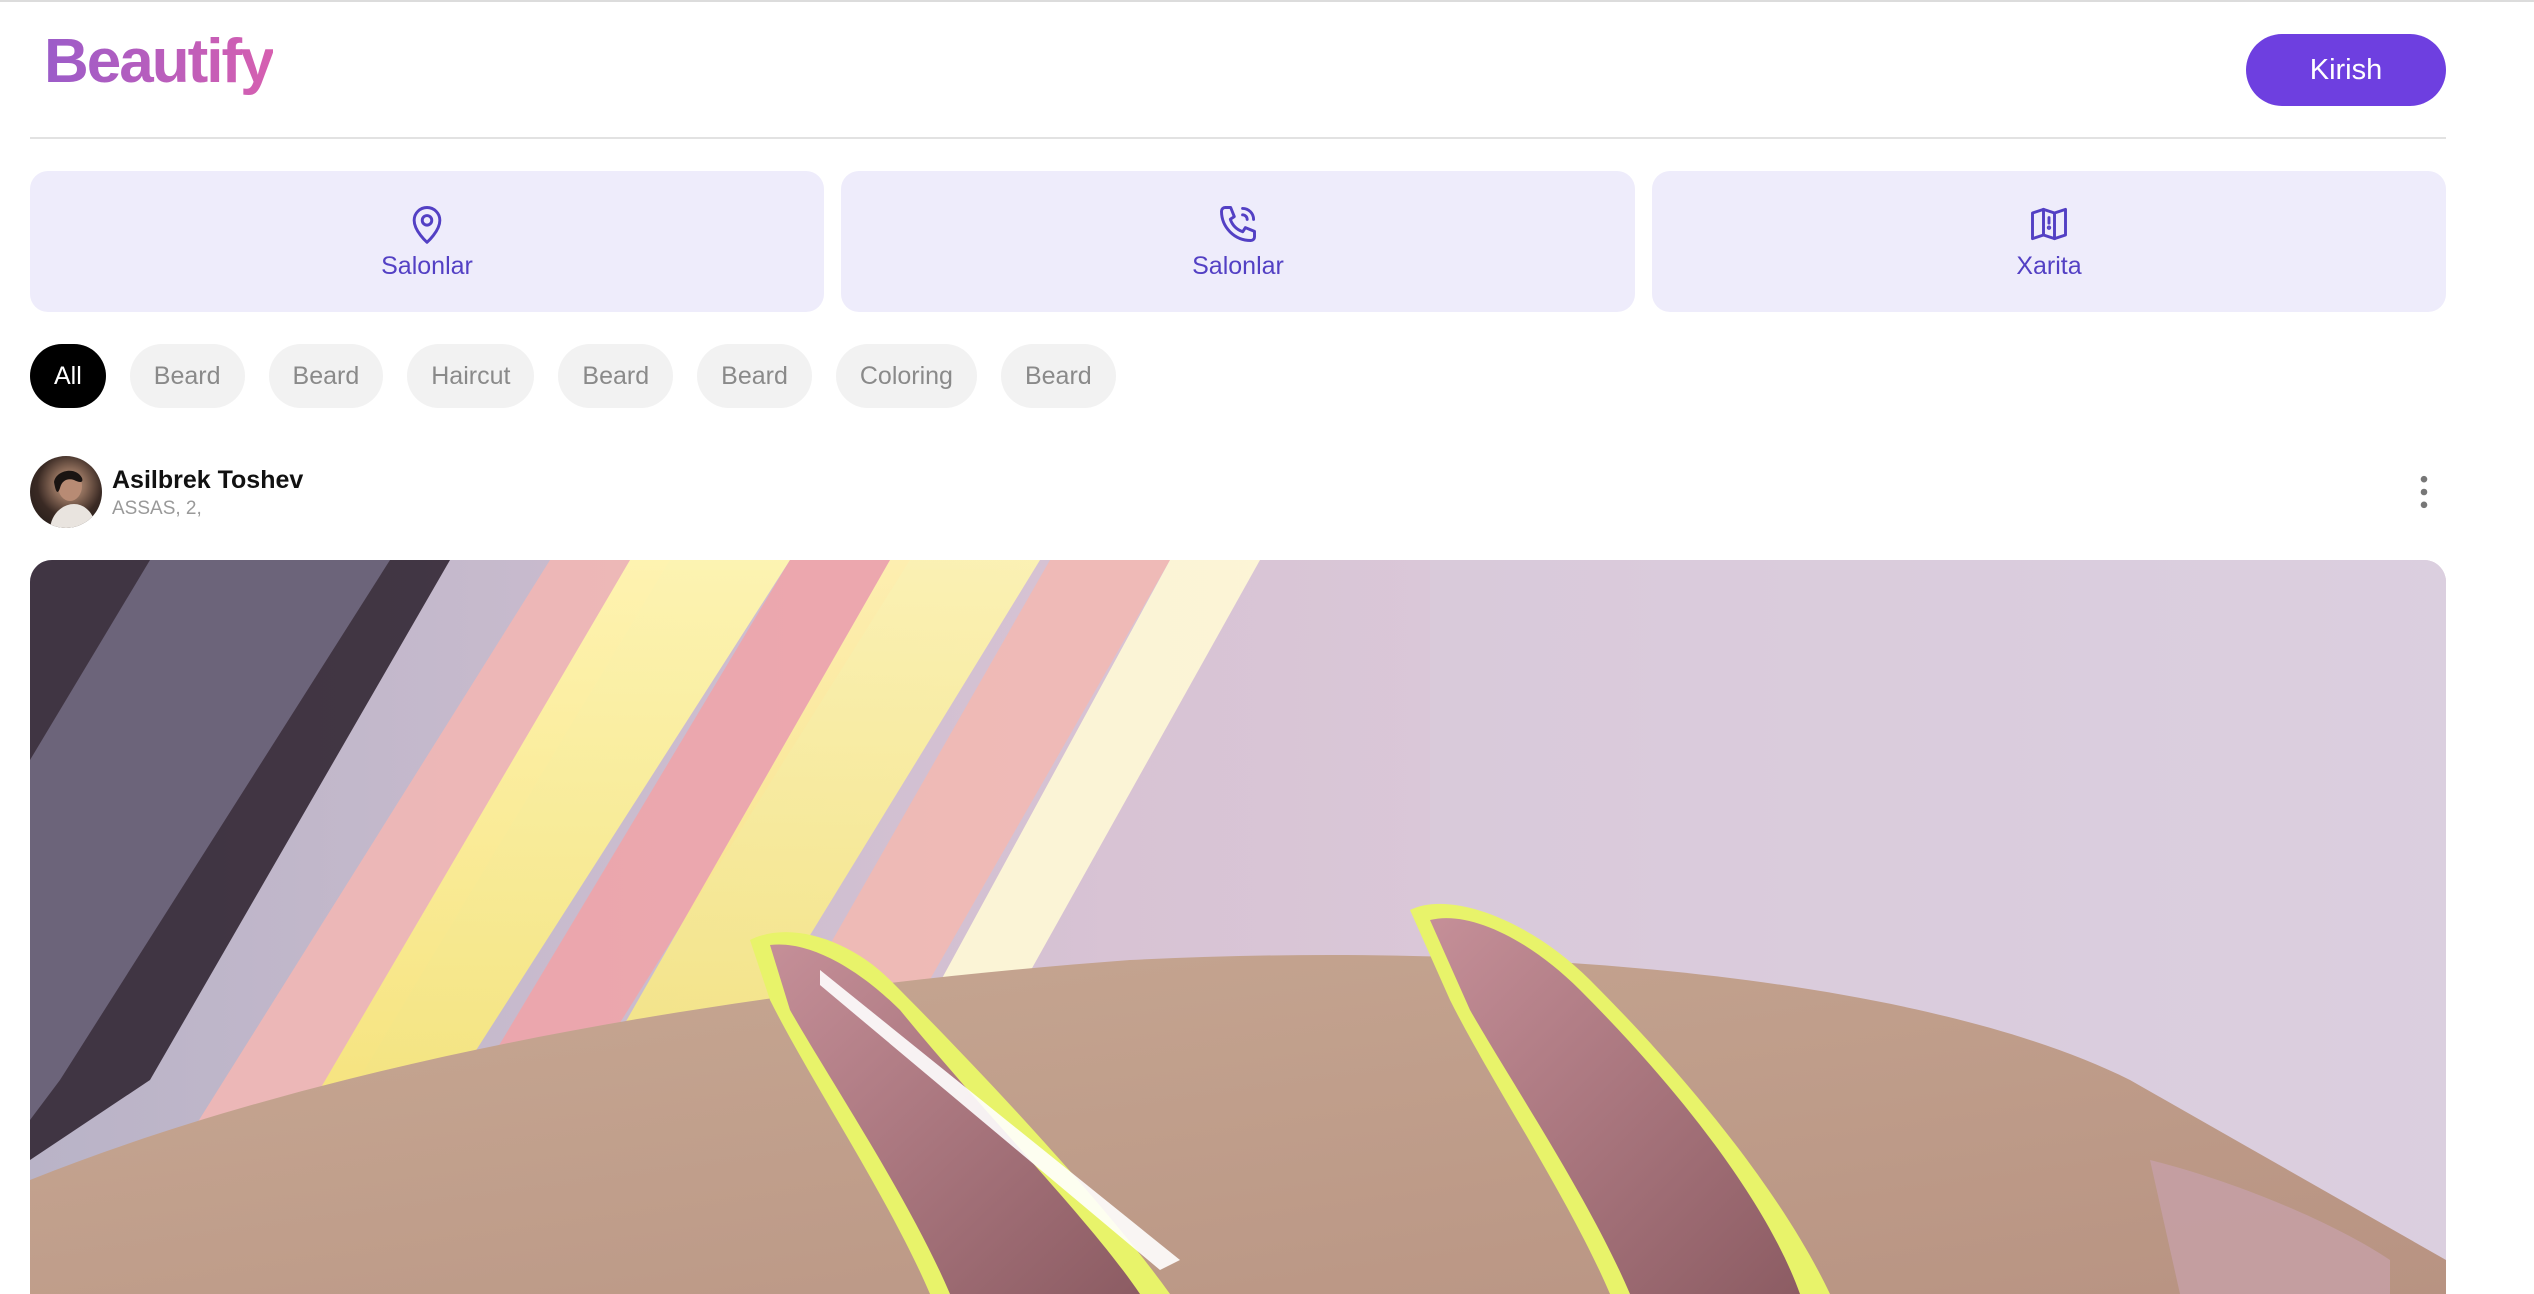 This screenshot has width=2534, height=1294. What do you see at coordinates (471, 376) in the screenshot?
I see `filter-chip-haircut: Haircut` at bounding box center [471, 376].